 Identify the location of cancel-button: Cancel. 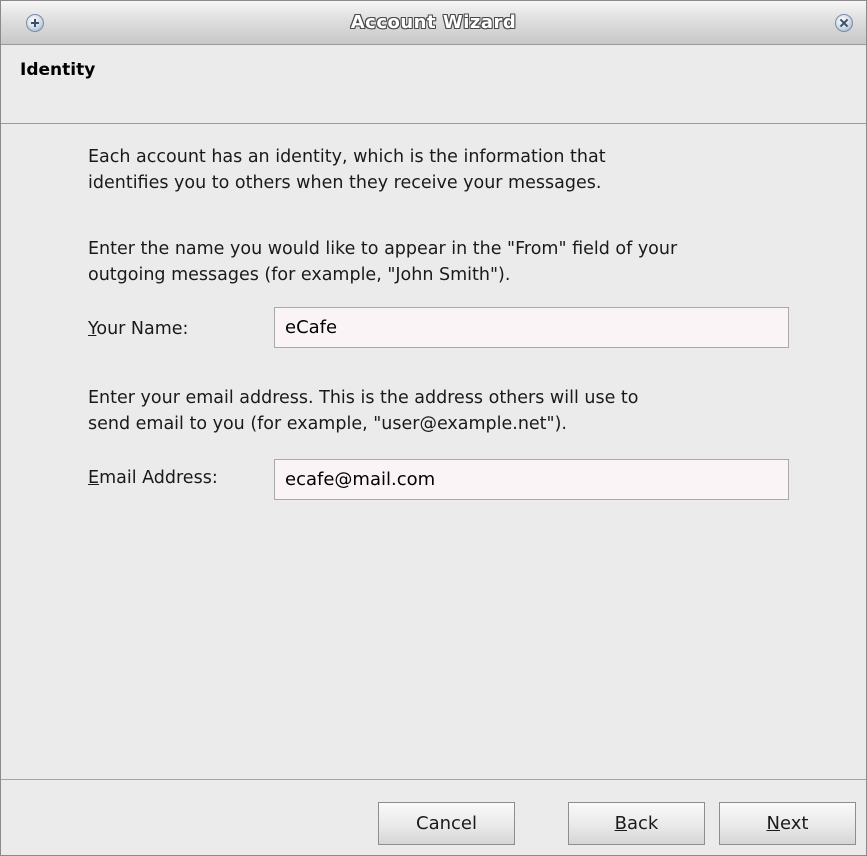
(446, 823).